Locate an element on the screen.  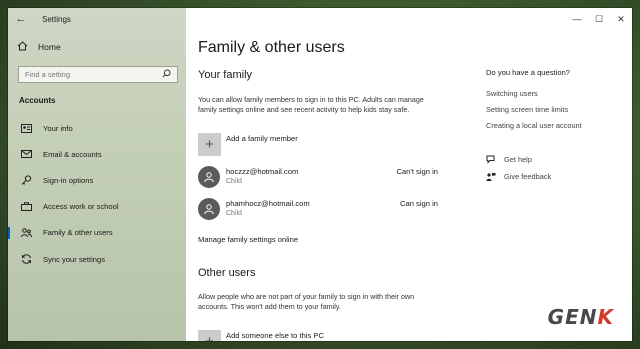
title-bar: ← Settings is located at coordinates (97, 19).